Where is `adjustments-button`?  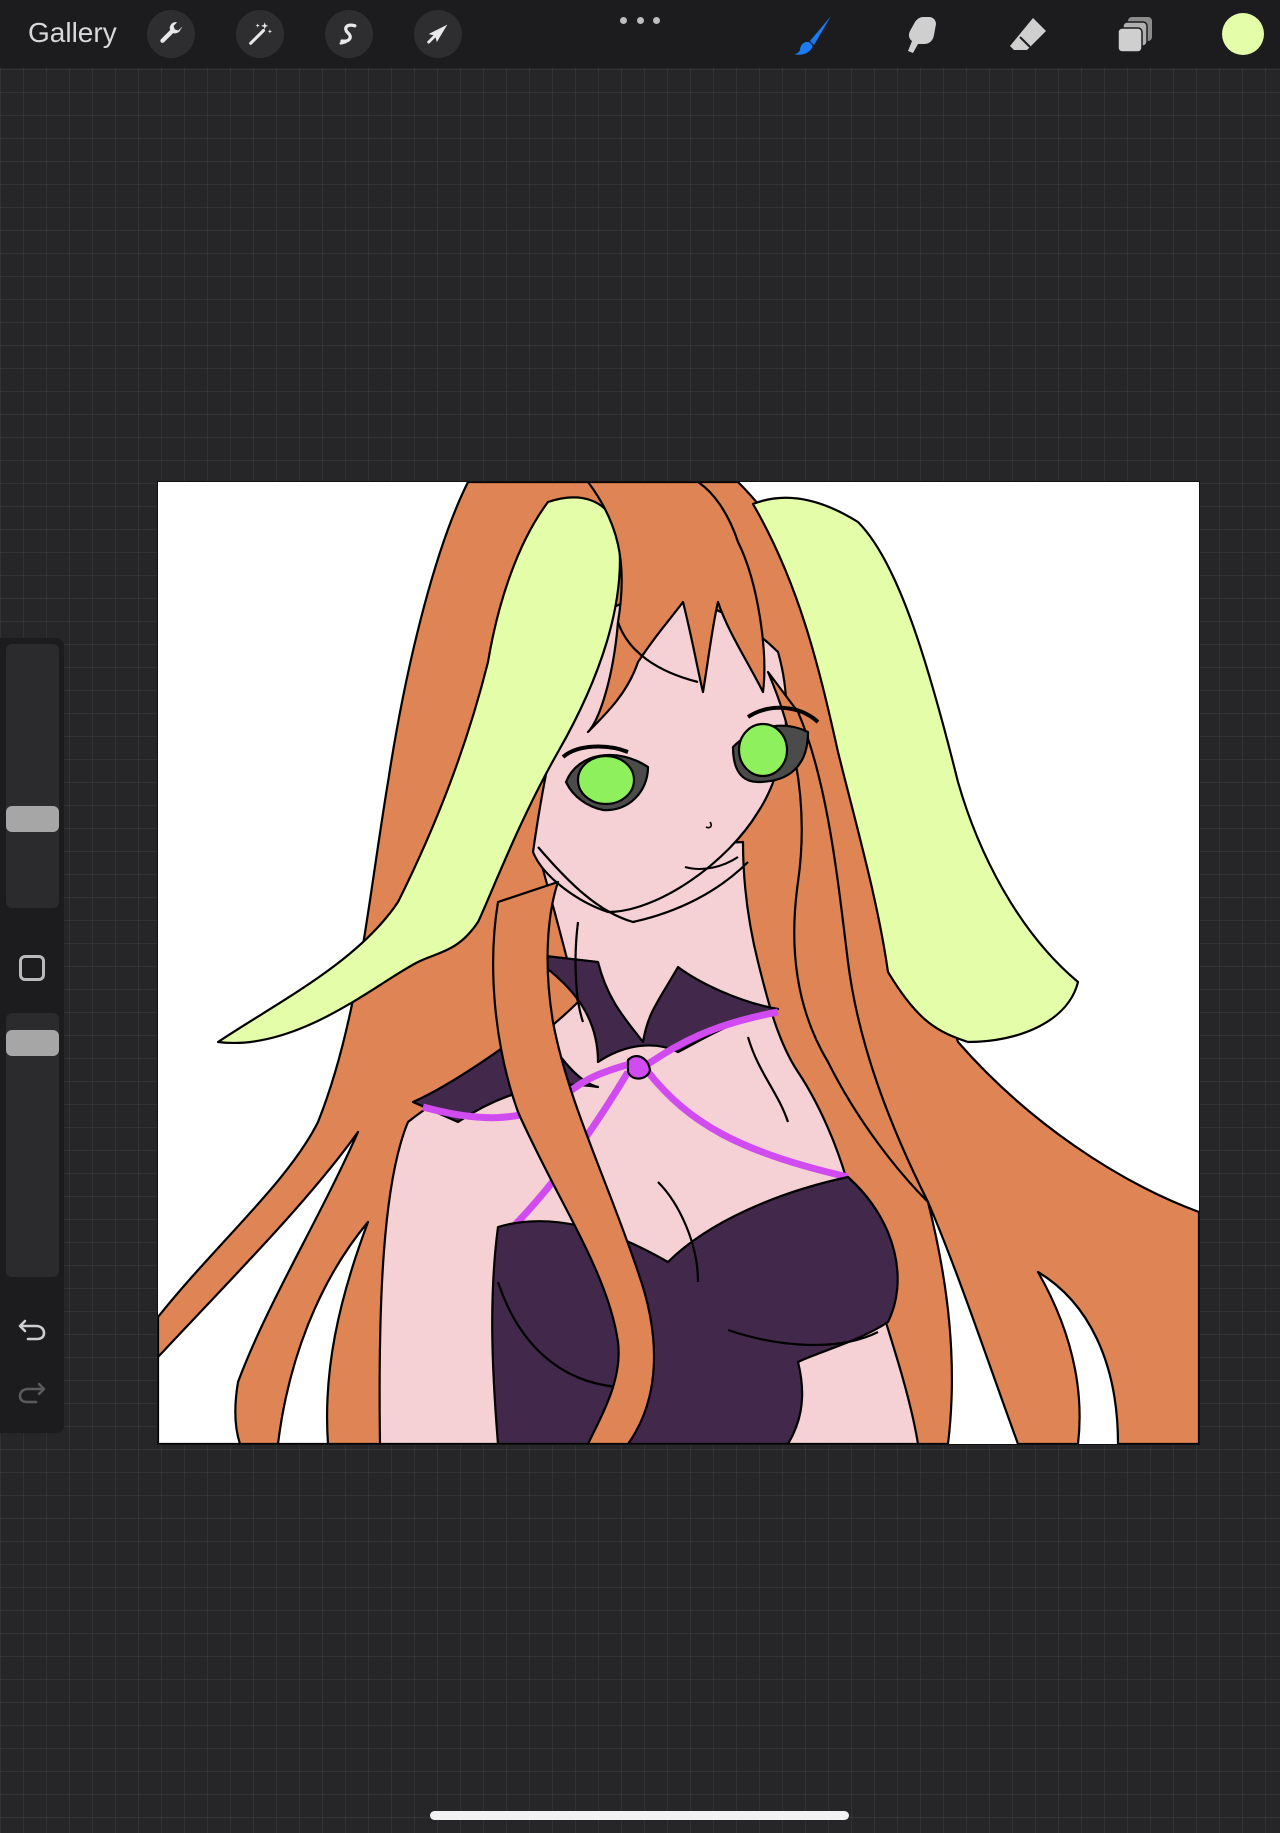
adjustments-button is located at coordinates (260, 34).